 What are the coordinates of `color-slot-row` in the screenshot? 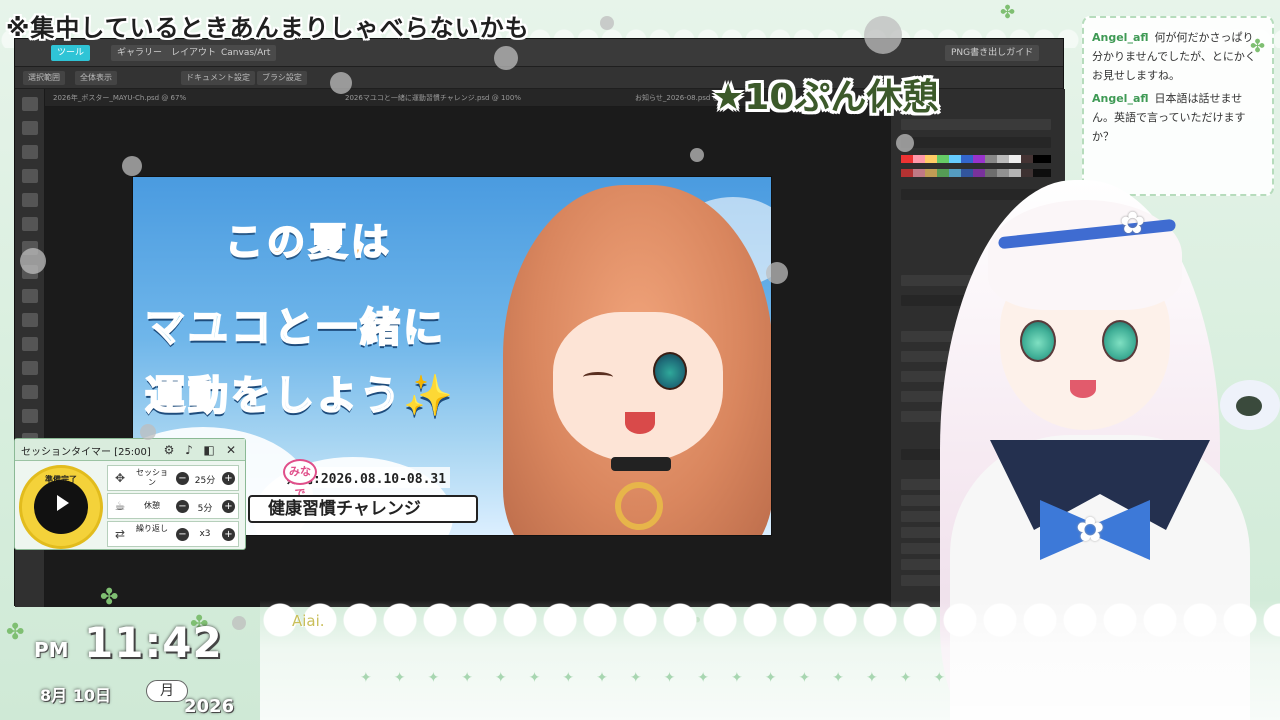 It's located at (976, 142).